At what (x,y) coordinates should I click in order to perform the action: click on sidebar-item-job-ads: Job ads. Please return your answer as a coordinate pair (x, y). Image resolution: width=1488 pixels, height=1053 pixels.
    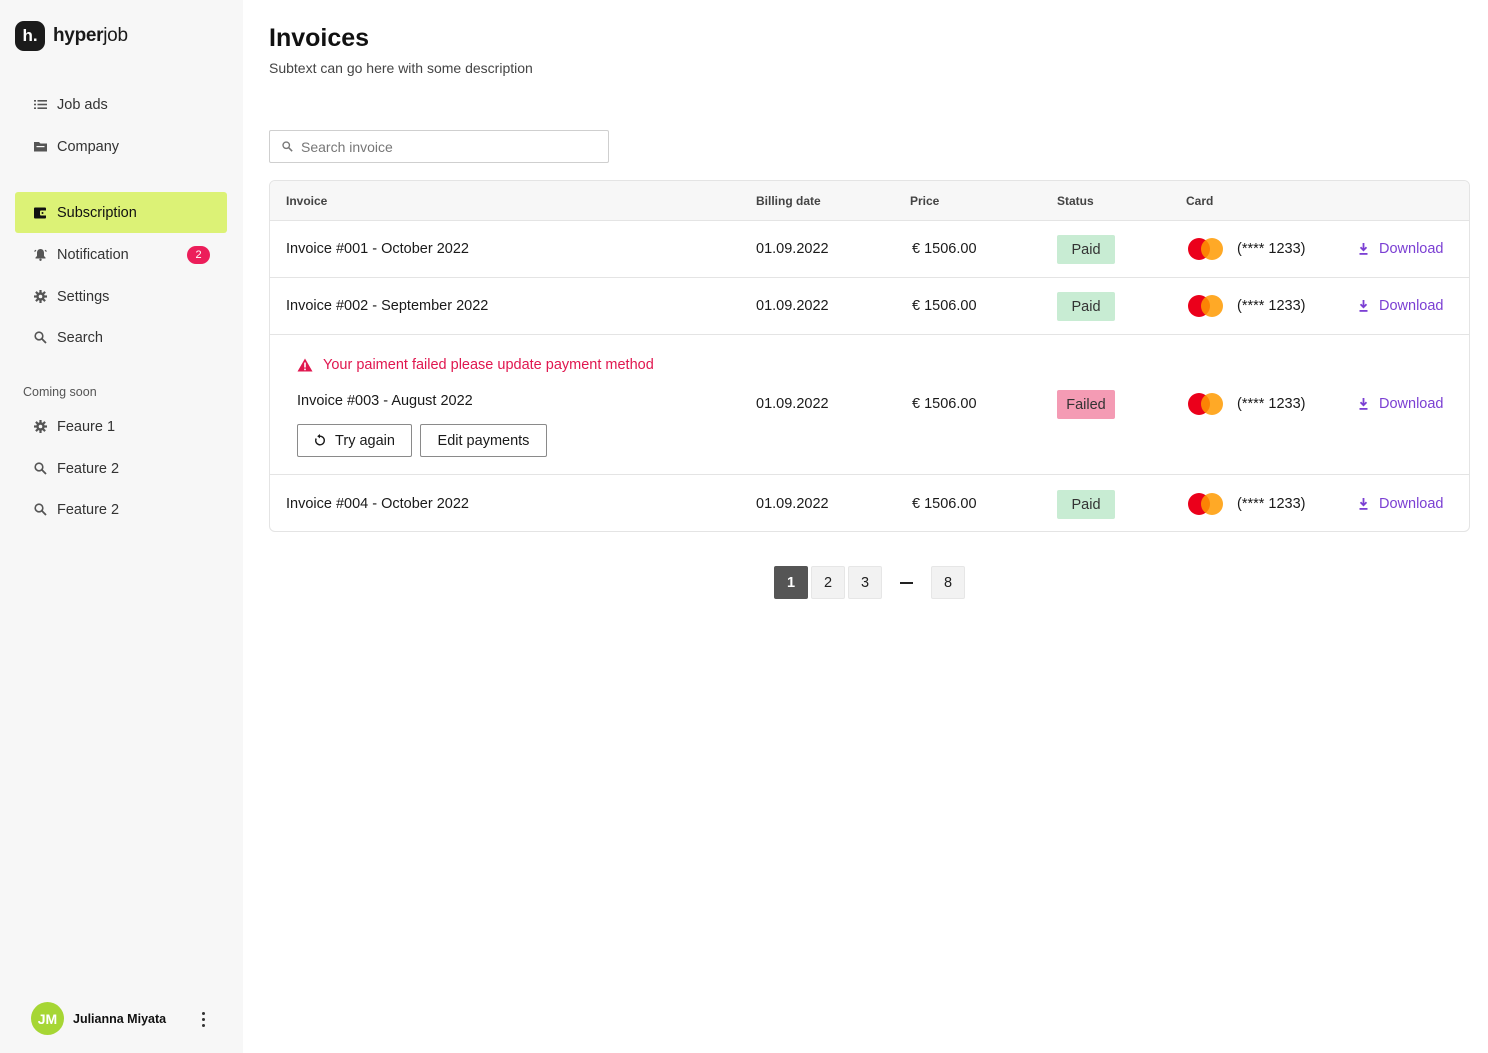
    Looking at the image, I should click on (121, 104).